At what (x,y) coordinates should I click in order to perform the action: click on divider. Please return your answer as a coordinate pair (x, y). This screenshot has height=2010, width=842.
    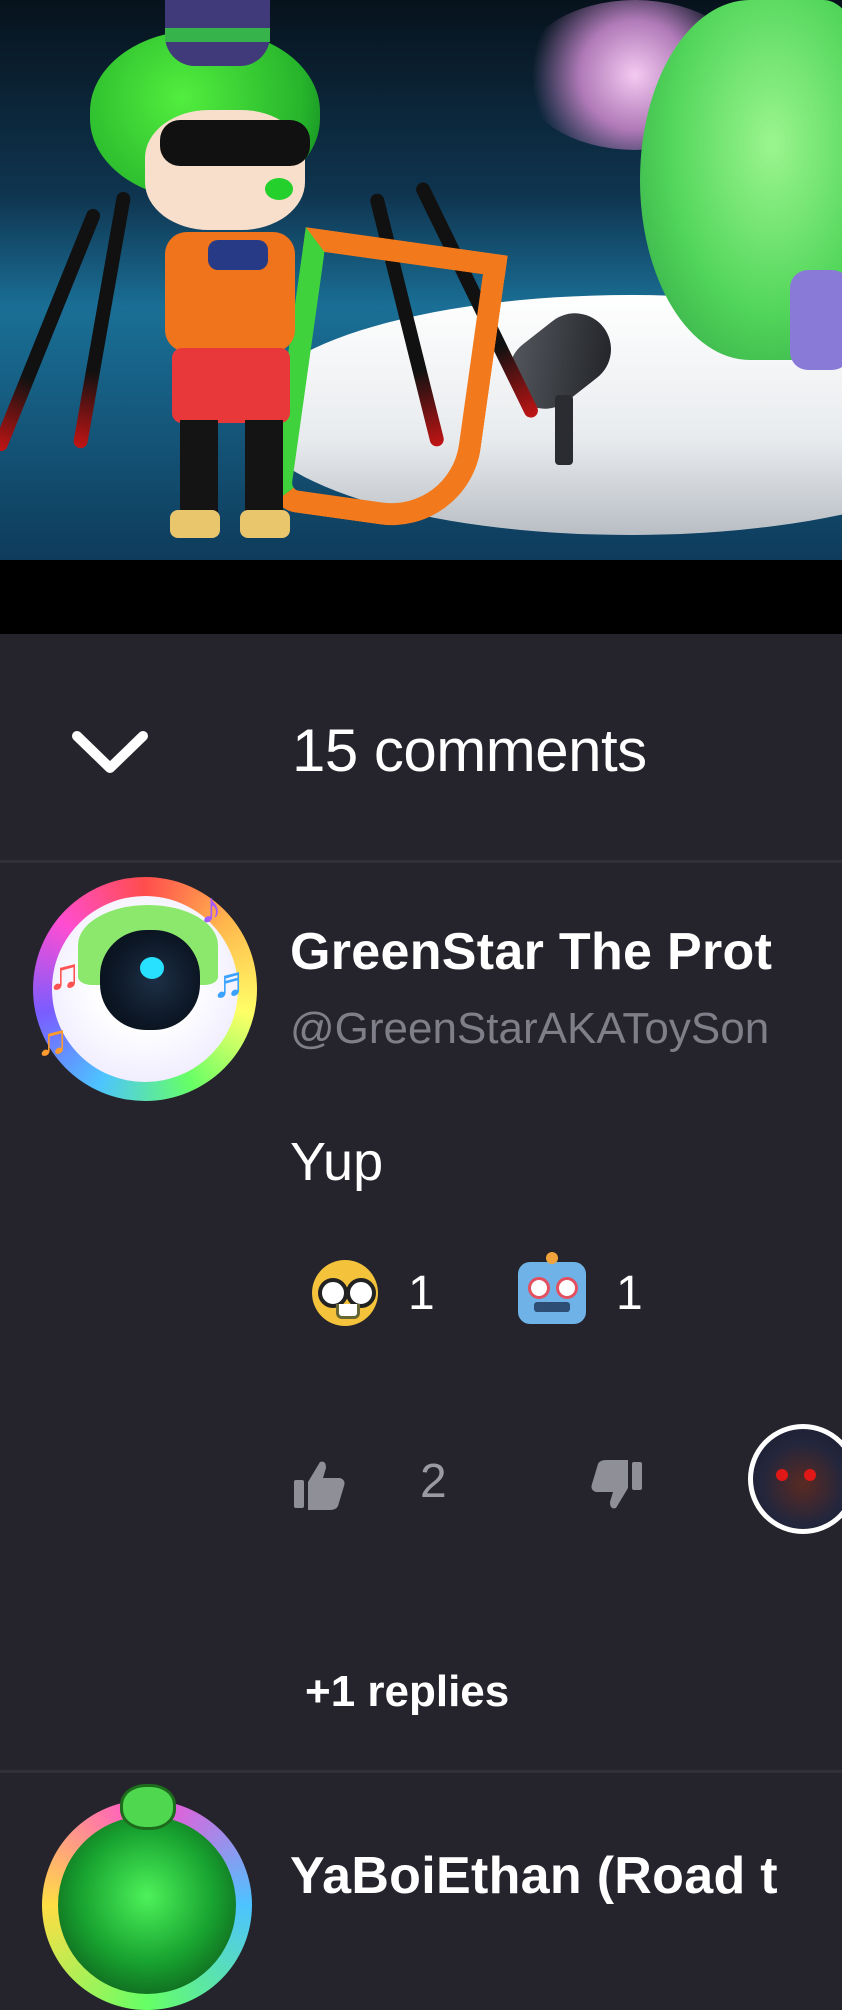
    Looking at the image, I should click on (421, 1771).